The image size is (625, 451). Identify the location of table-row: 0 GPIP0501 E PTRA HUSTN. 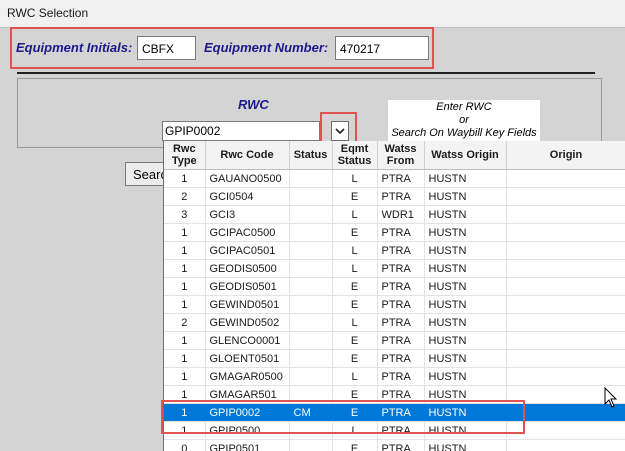
(394, 445).